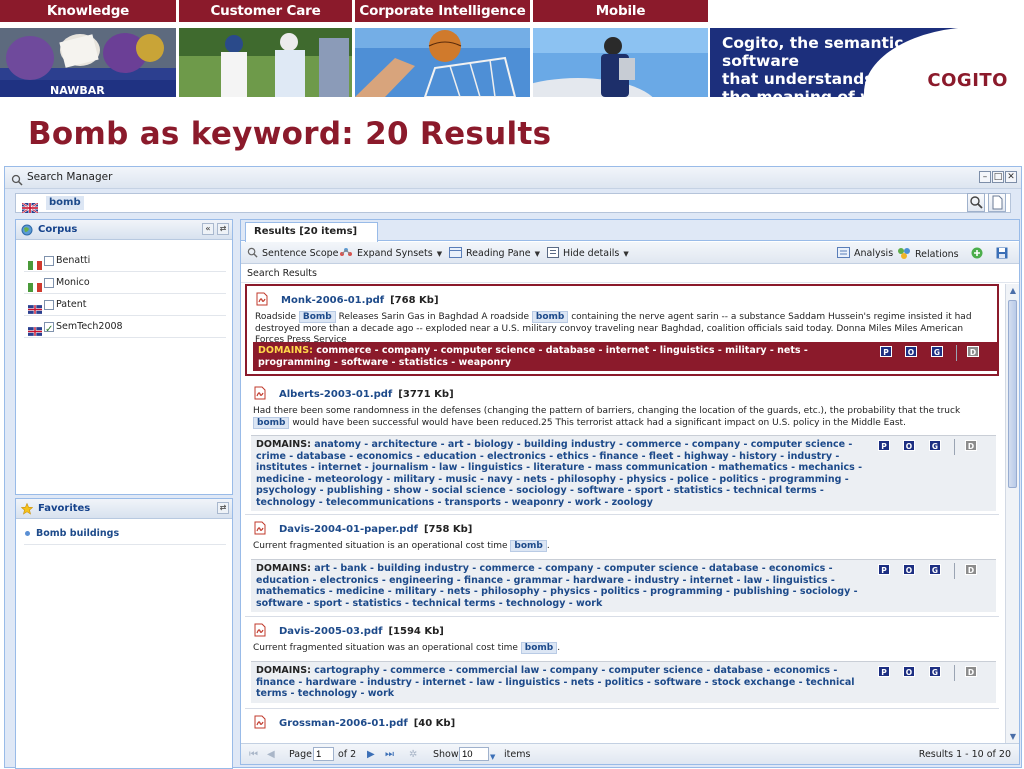 Image resolution: width=1024 pixels, height=769 pixels. What do you see at coordinates (265, 11) in the screenshot?
I see `nav-tab-customer-care: Customer Care` at bounding box center [265, 11].